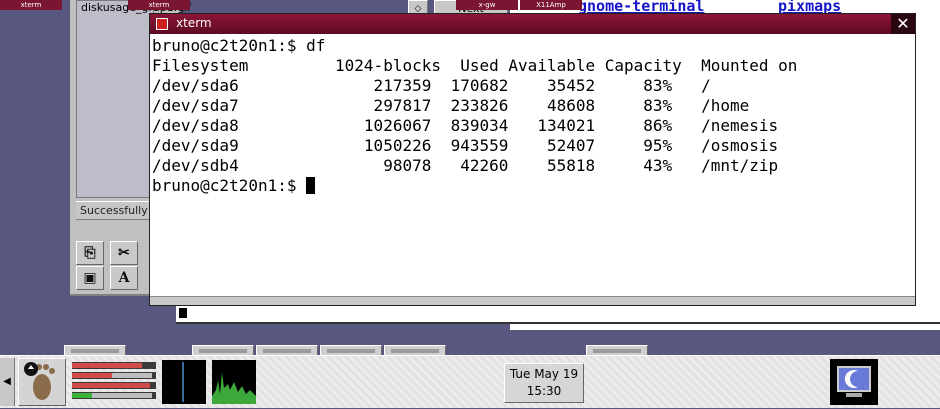 This screenshot has height=409, width=940. Describe the element at coordinates (114, 383) in the screenshot. I see `cpu-mem-meters` at that location.